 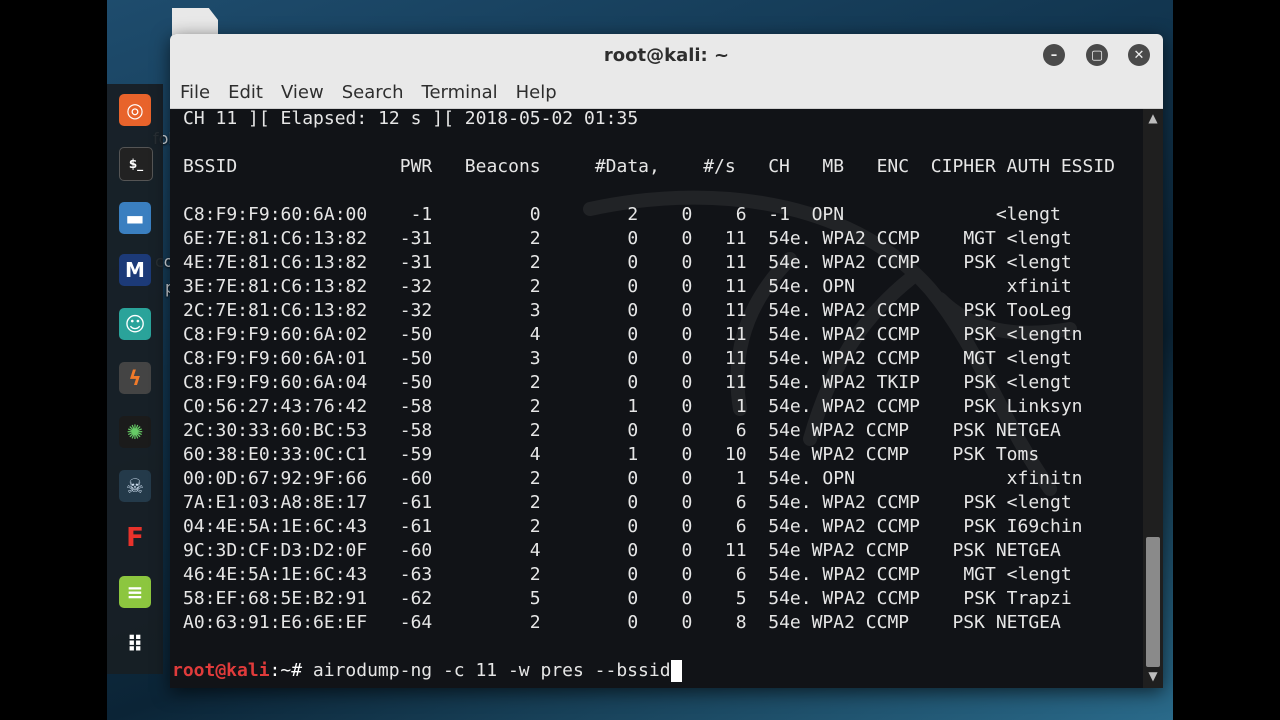 What do you see at coordinates (1153, 602) in the screenshot?
I see `scrollbar-thumb` at bounding box center [1153, 602].